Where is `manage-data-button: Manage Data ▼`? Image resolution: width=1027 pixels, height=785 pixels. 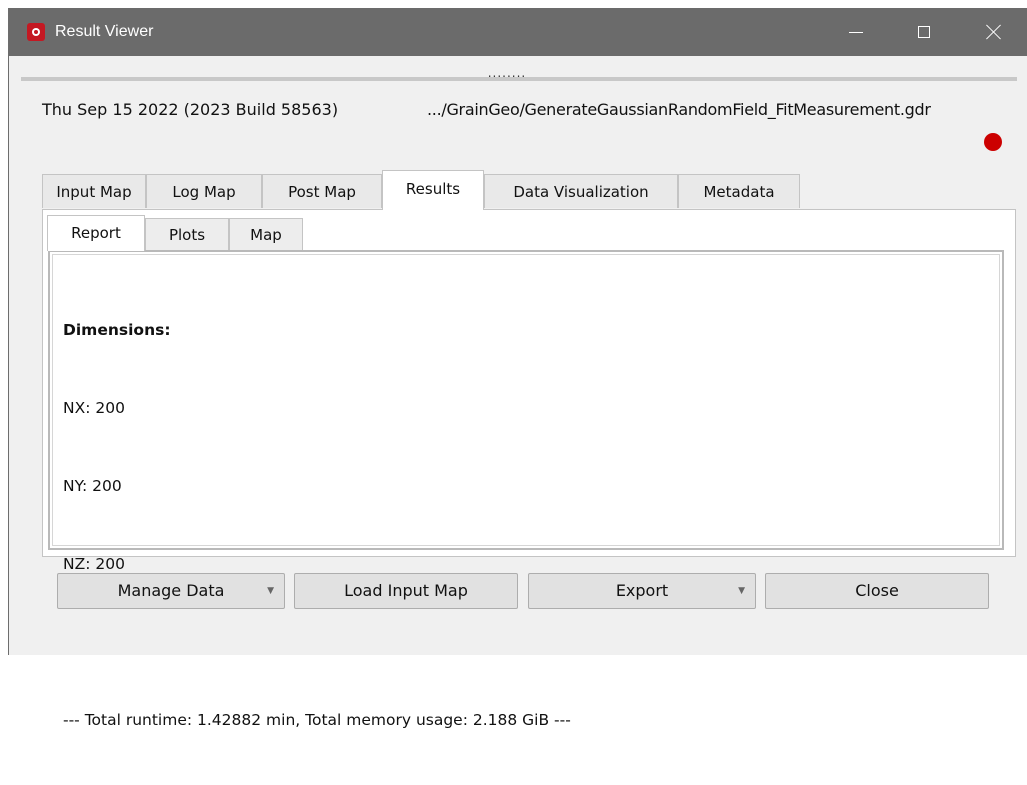 manage-data-button: Manage Data ▼ is located at coordinates (171, 591).